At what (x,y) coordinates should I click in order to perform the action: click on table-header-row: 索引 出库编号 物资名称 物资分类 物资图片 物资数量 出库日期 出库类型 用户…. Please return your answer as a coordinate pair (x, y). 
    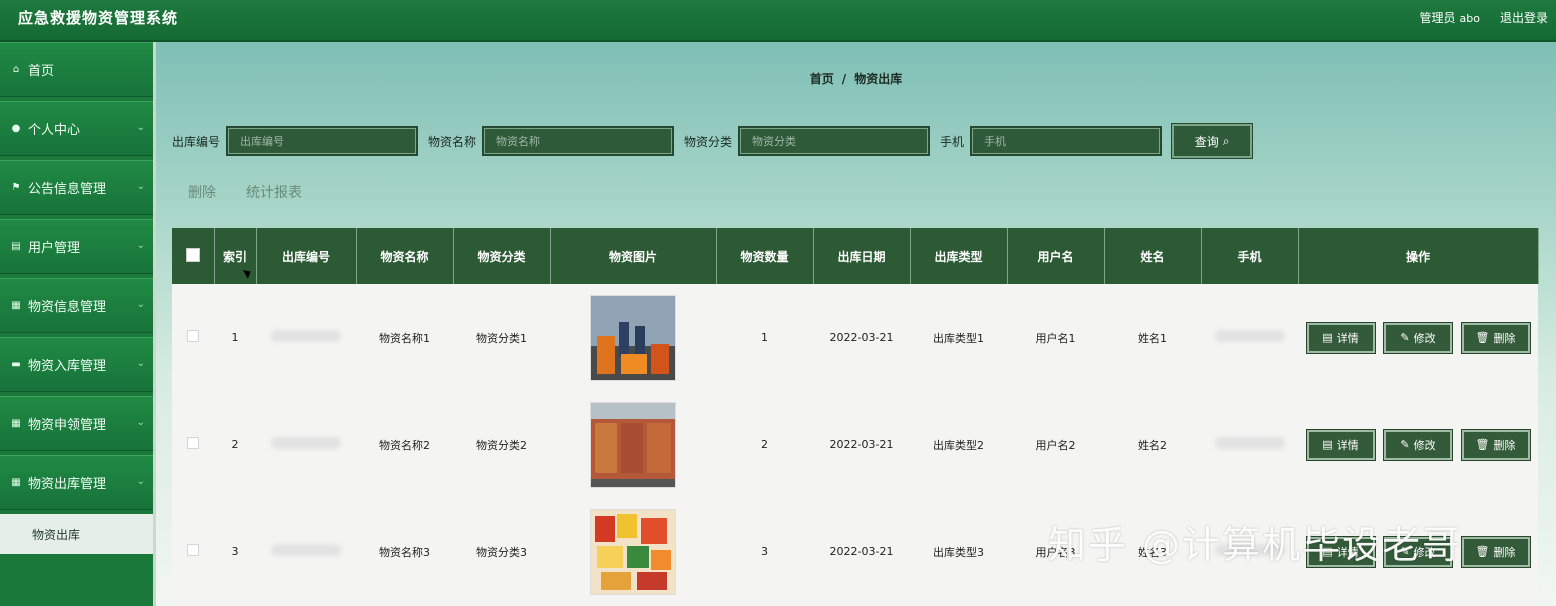
    Looking at the image, I should click on (855, 256).